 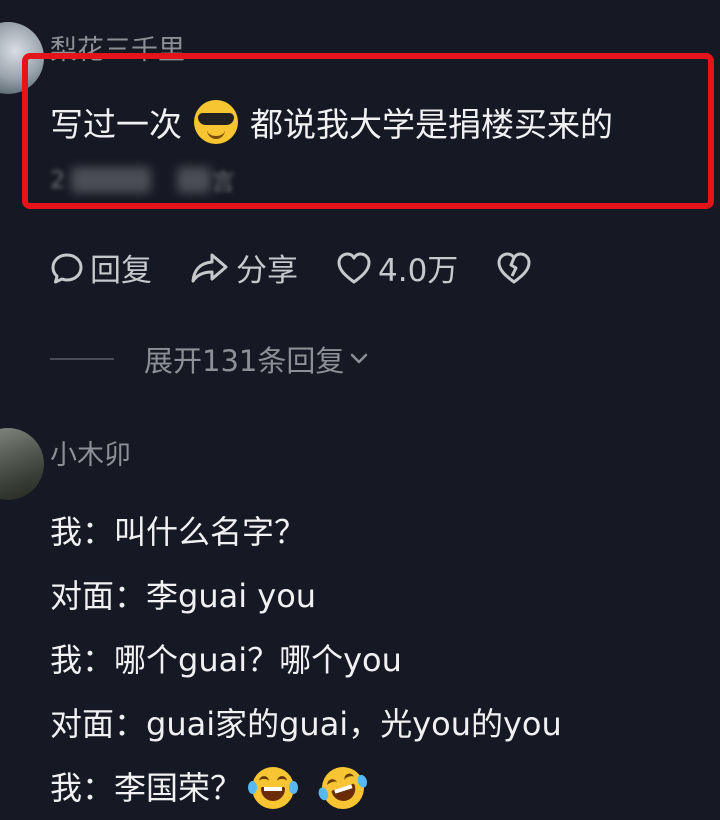 I want to click on heart-icon, so click(x=354, y=267).